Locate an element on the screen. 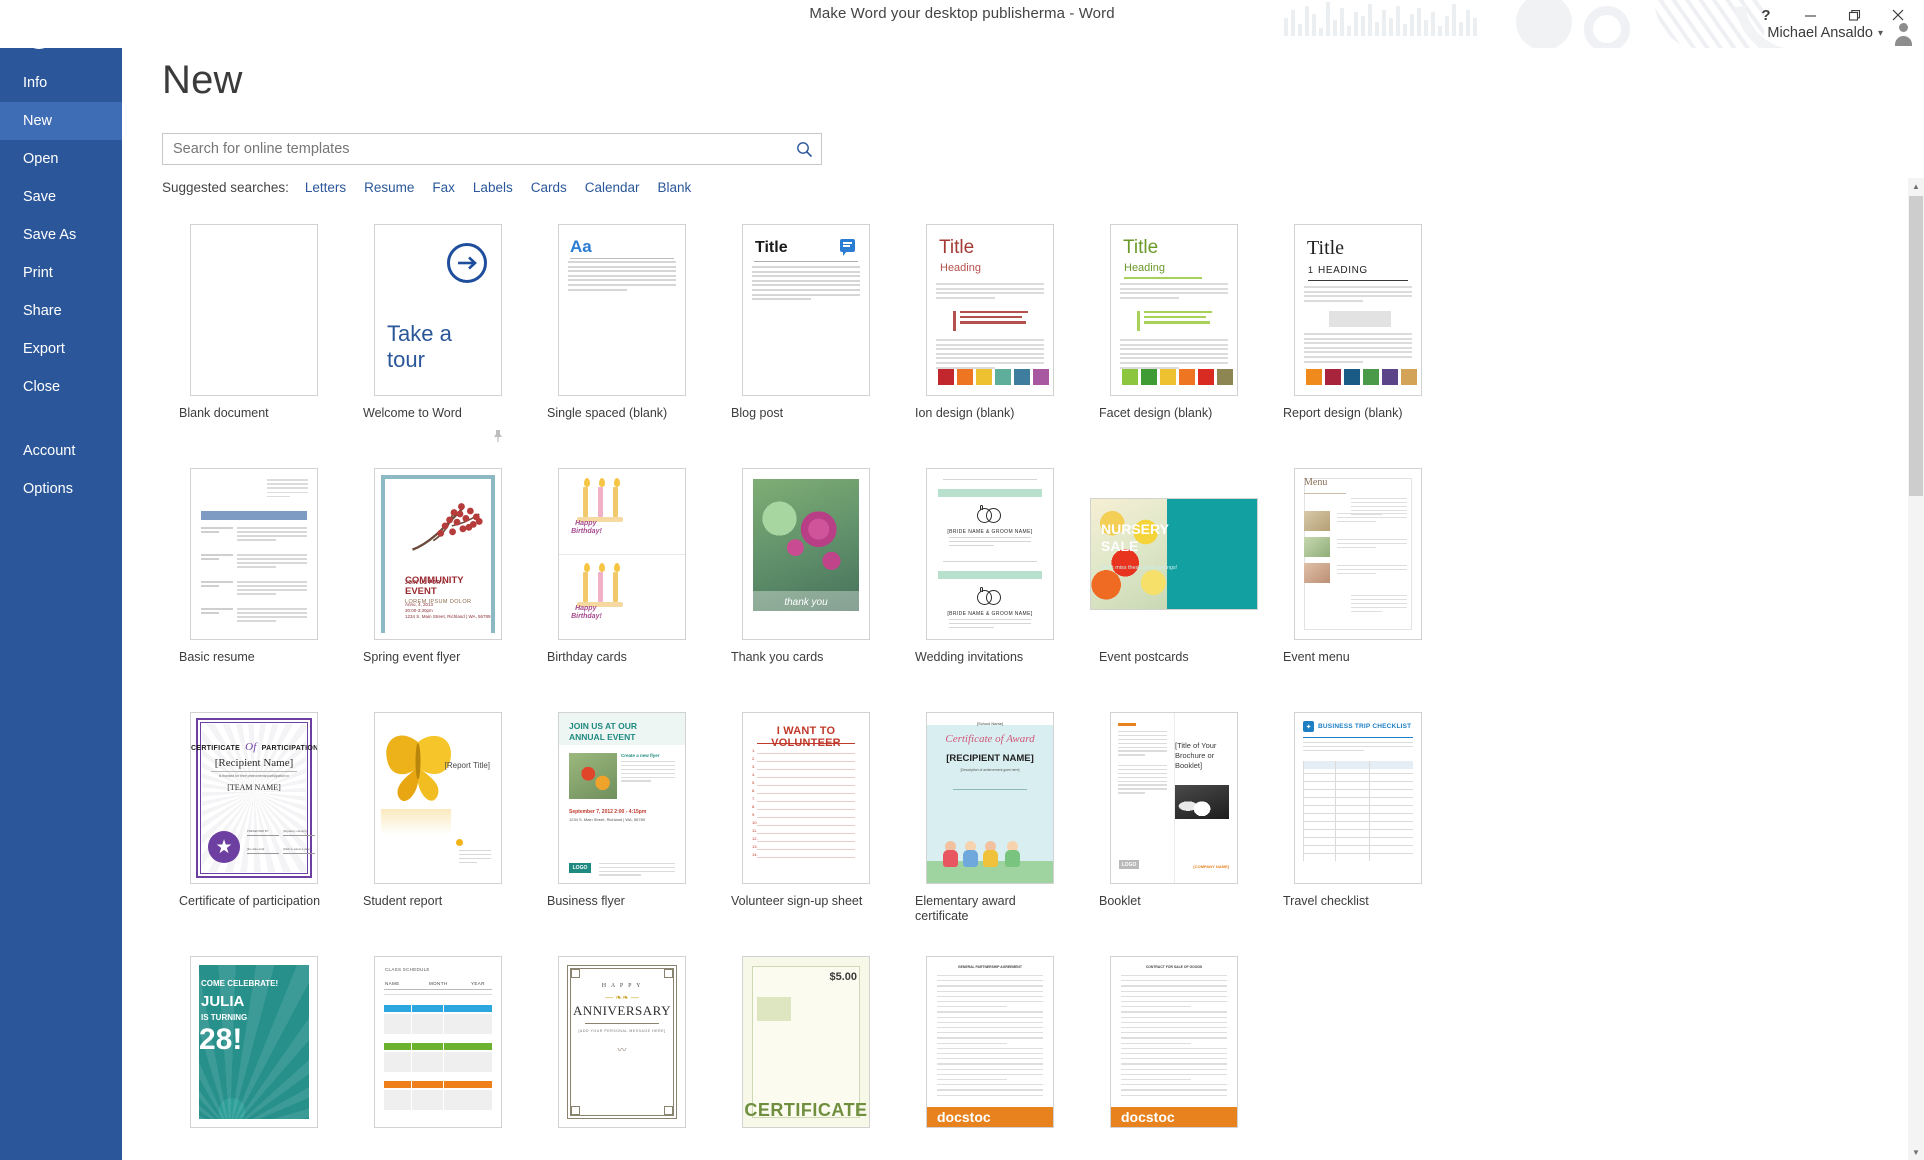 This screenshot has width=1924, height=1160. search-icon is located at coordinates (804, 149).